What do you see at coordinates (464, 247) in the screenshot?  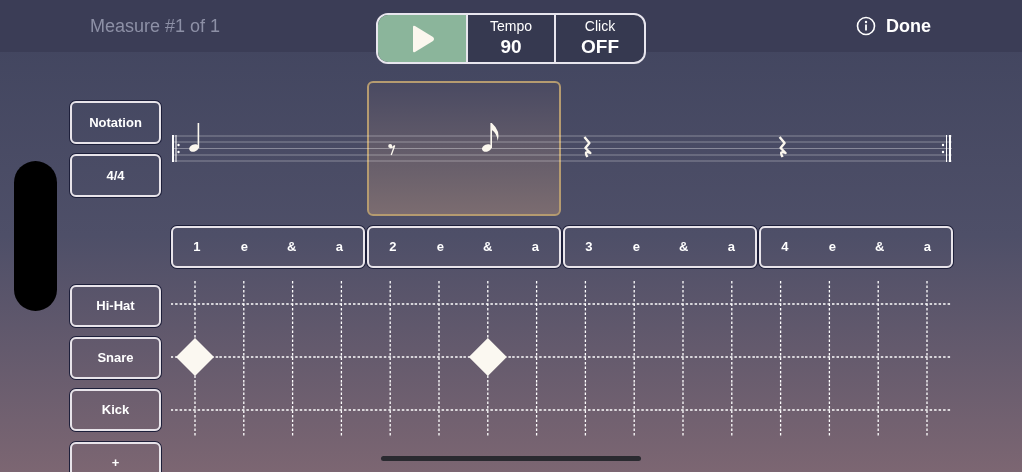 I see `beat-button: 2 e & a` at bounding box center [464, 247].